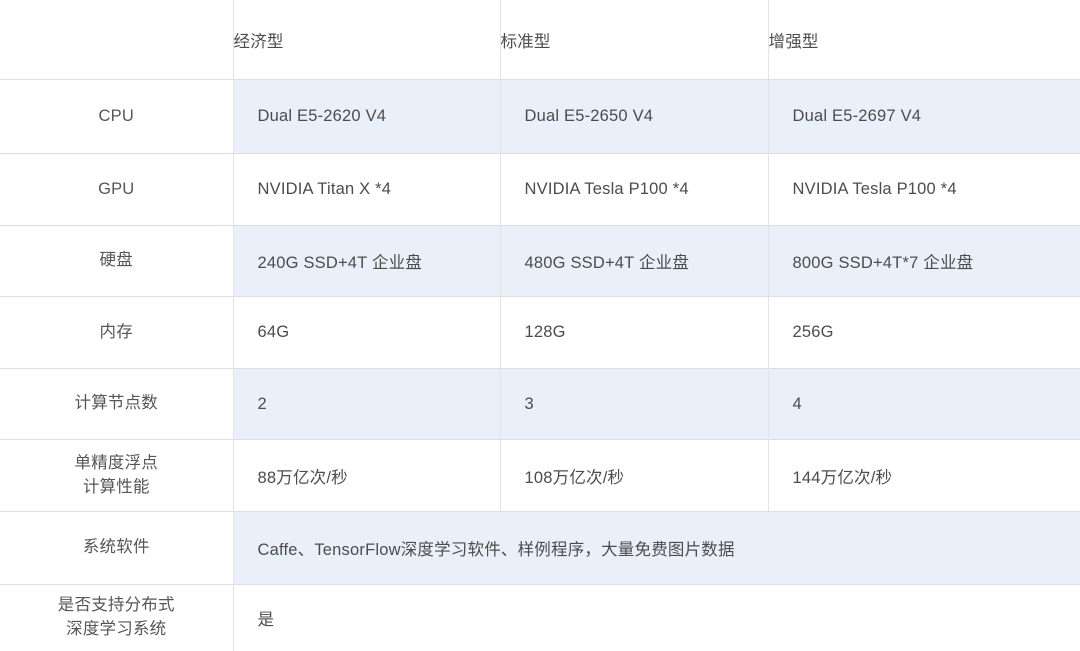 The image size is (1080, 651). What do you see at coordinates (366, 261) in the screenshot?
I see `cell-disk-economy: 240G SSD+4T 企业盘` at bounding box center [366, 261].